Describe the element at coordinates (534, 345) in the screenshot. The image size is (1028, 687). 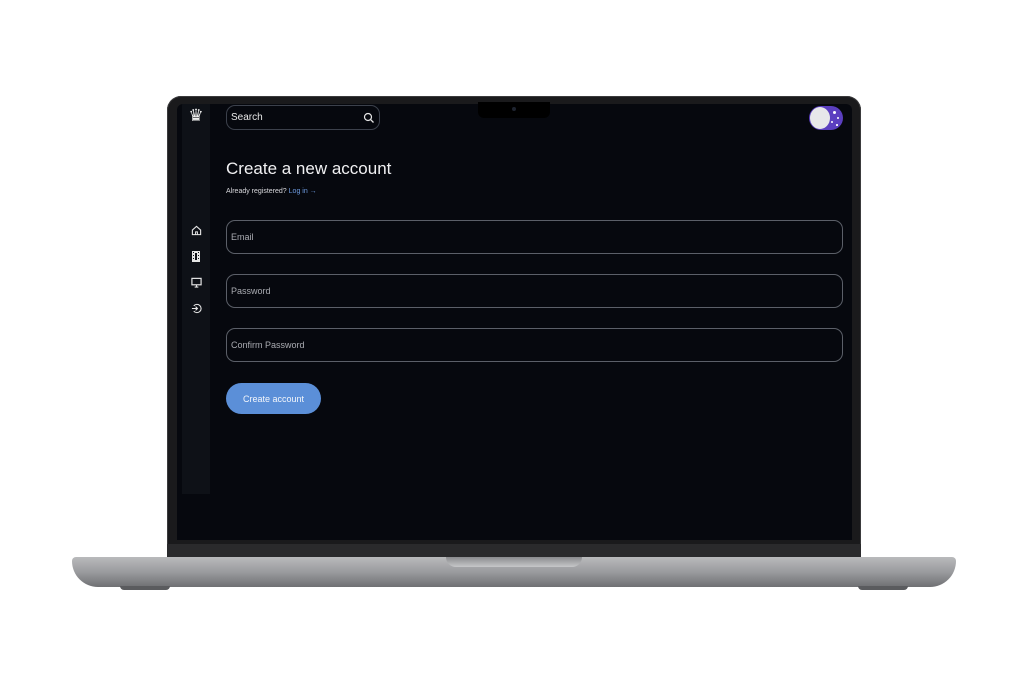
I see `confirm-password-field` at that location.